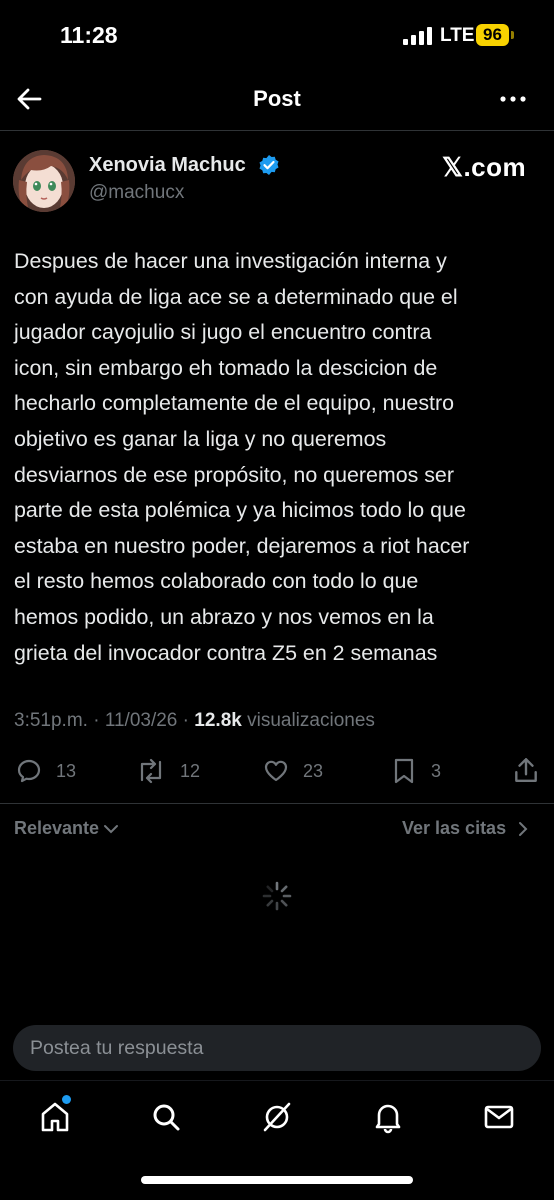 The image size is (554, 1200). What do you see at coordinates (404, 771) in the screenshot?
I see `bookmark-icon` at bounding box center [404, 771].